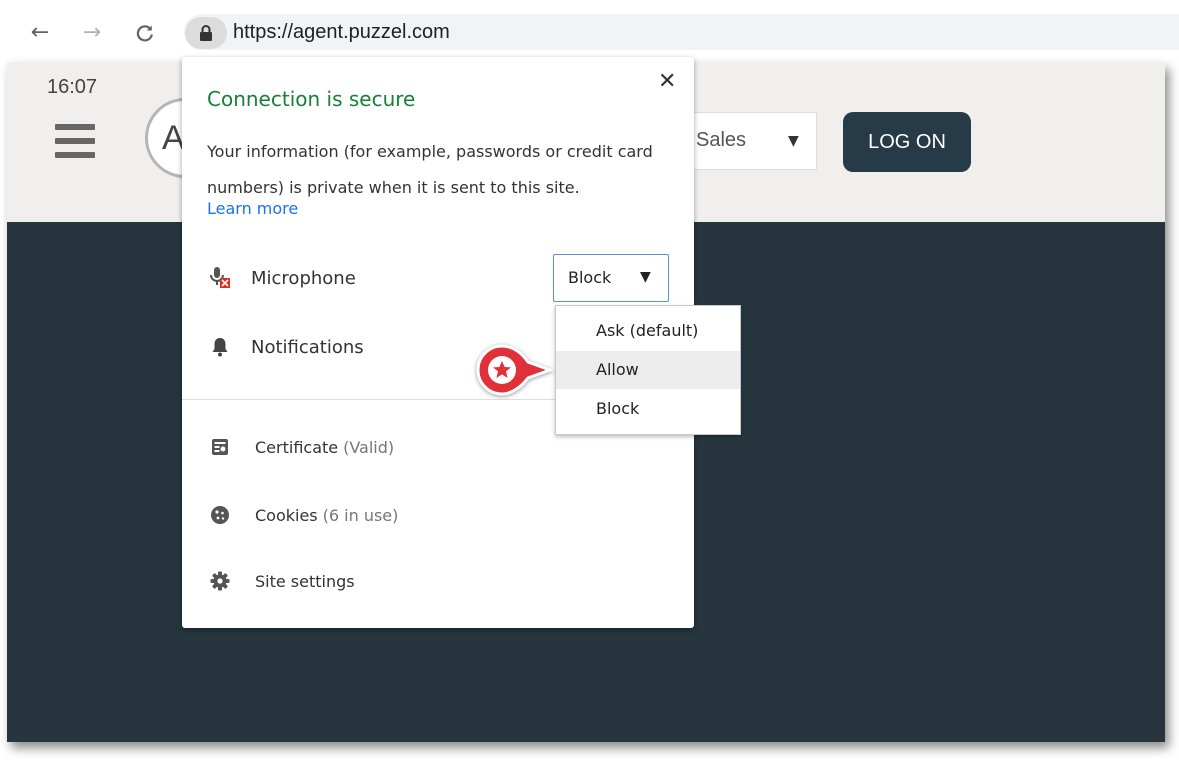  I want to click on site-settings-row: Site settings, so click(281, 581).